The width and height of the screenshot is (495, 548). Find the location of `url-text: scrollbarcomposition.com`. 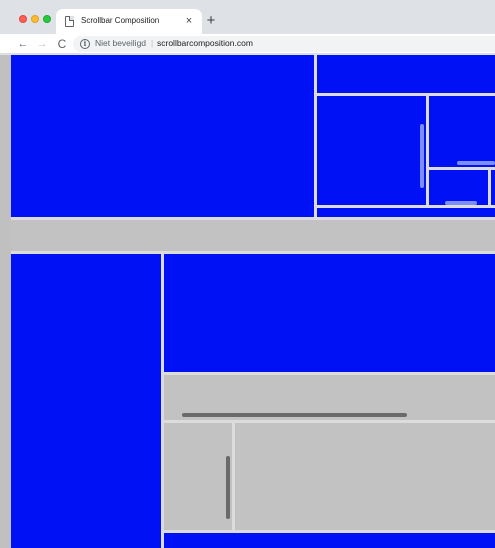

url-text: scrollbarcomposition.com is located at coordinates (205, 43).